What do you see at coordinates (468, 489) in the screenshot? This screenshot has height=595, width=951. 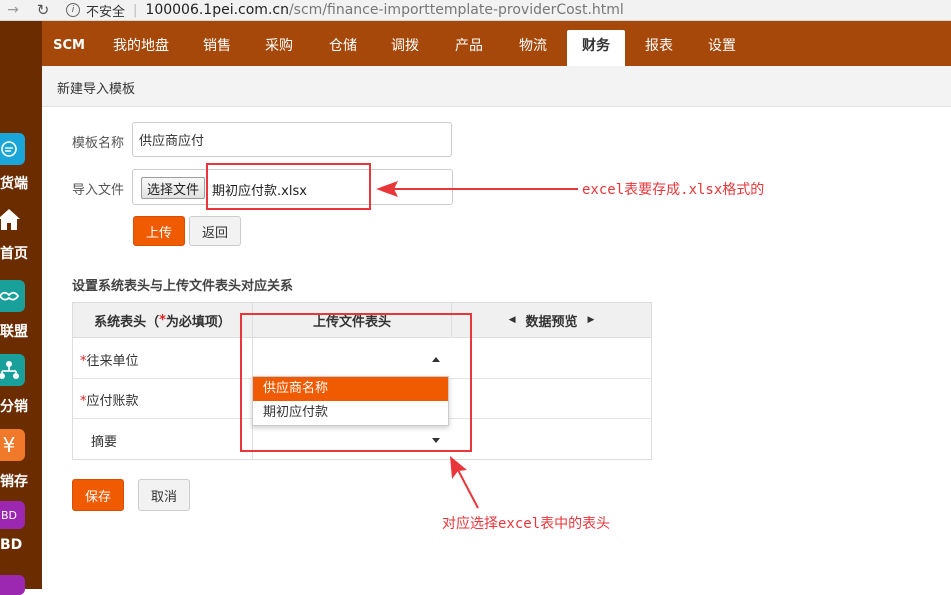 I see `annotation-arrow-line` at bounding box center [468, 489].